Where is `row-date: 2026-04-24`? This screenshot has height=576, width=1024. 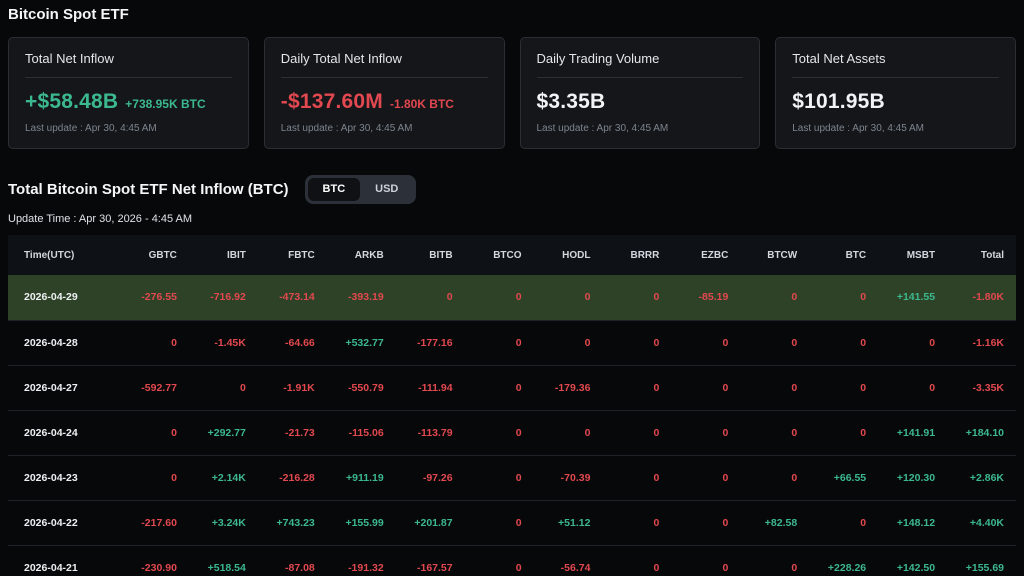 row-date: 2026-04-24 is located at coordinates (51, 432).